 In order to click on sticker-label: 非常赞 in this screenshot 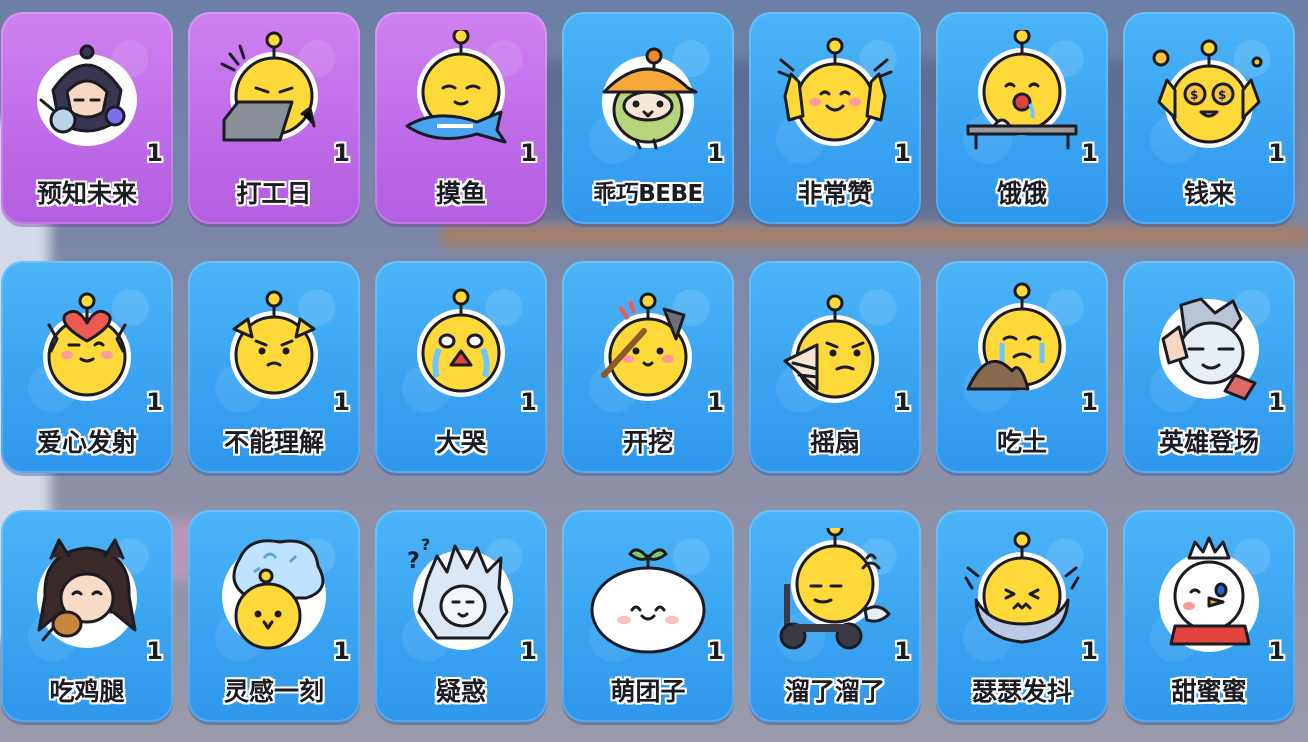, I will do `click(835, 193)`.